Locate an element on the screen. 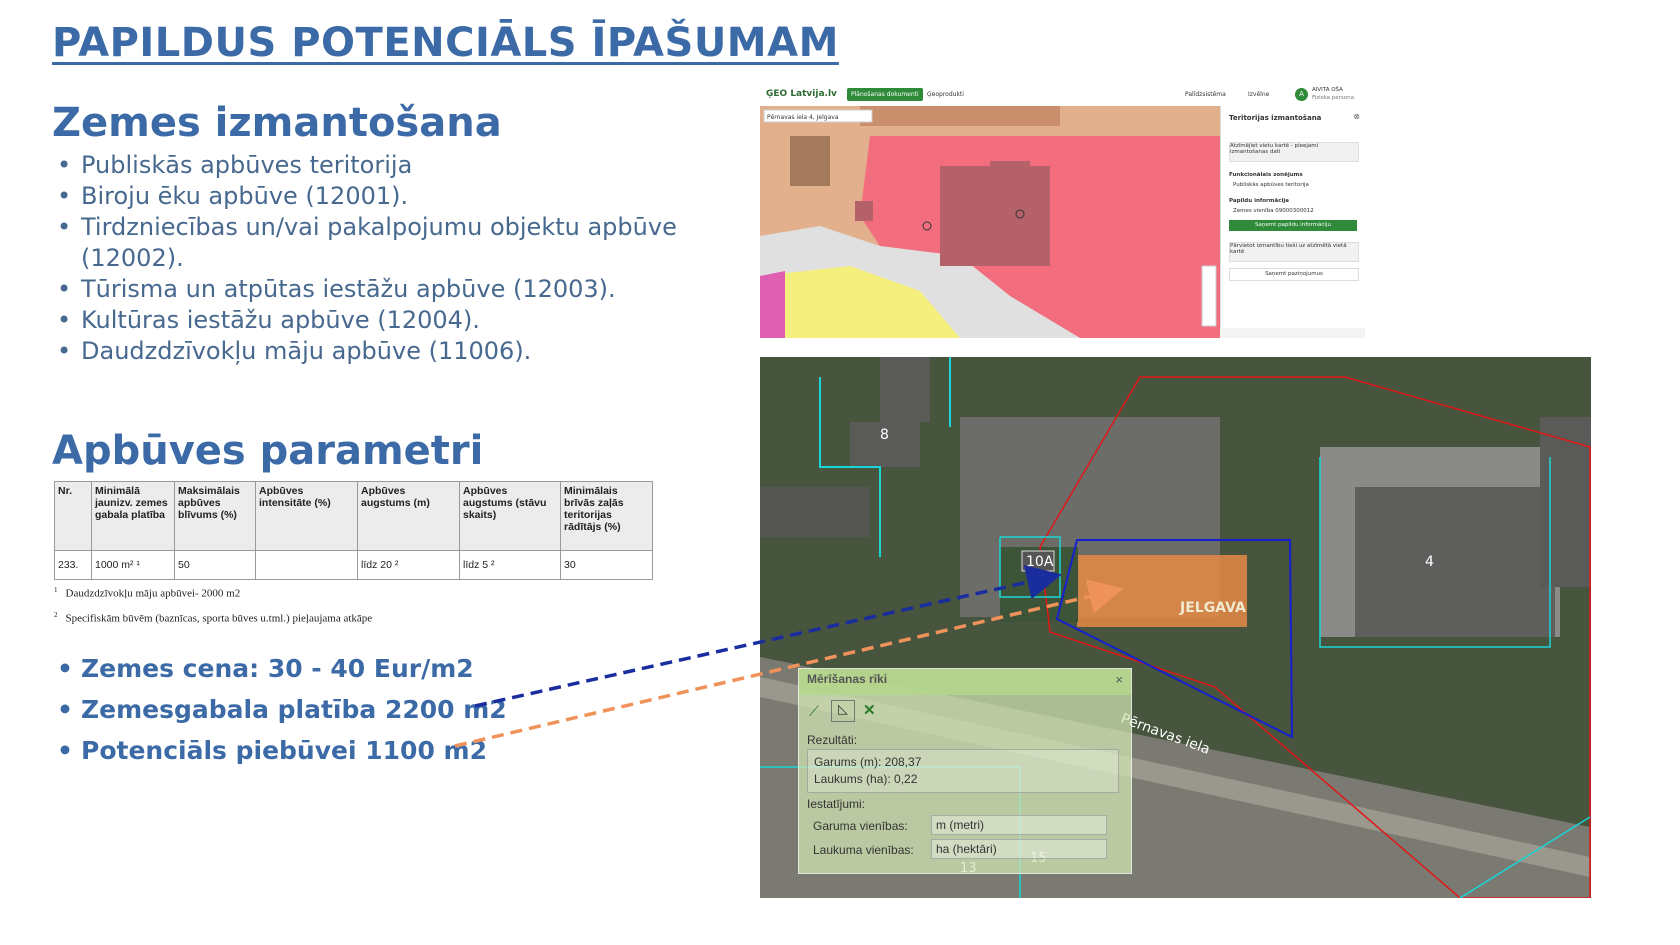  portal-logo: ĢEO Latvija.lv is located at coordinates (801, 94).